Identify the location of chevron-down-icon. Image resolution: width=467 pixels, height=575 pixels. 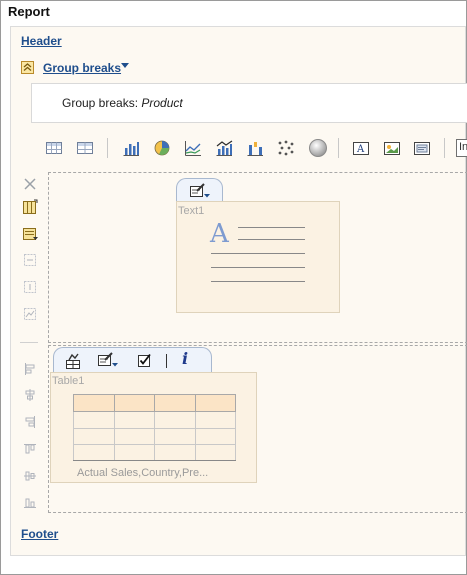
(125, 65).